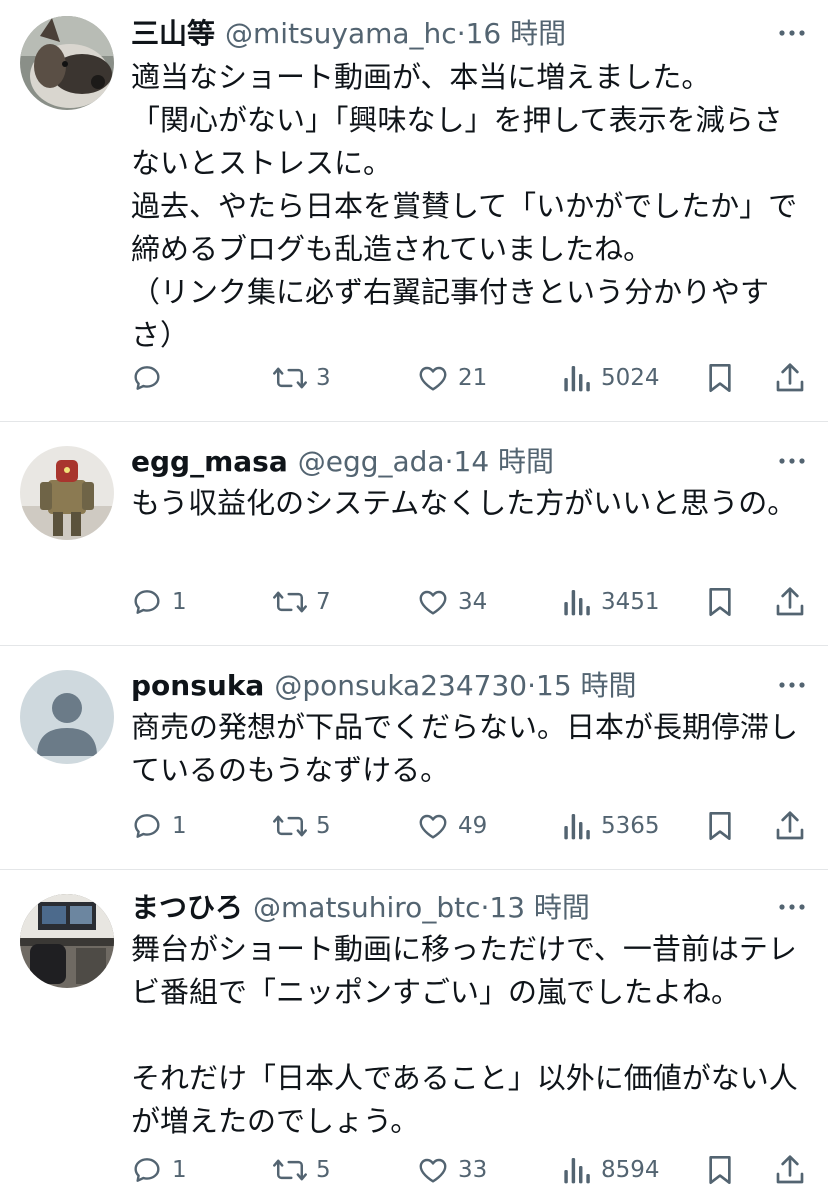 The height and width of the screenshot is (1202, 828). I want to click on reply-button, so click(151, 378).